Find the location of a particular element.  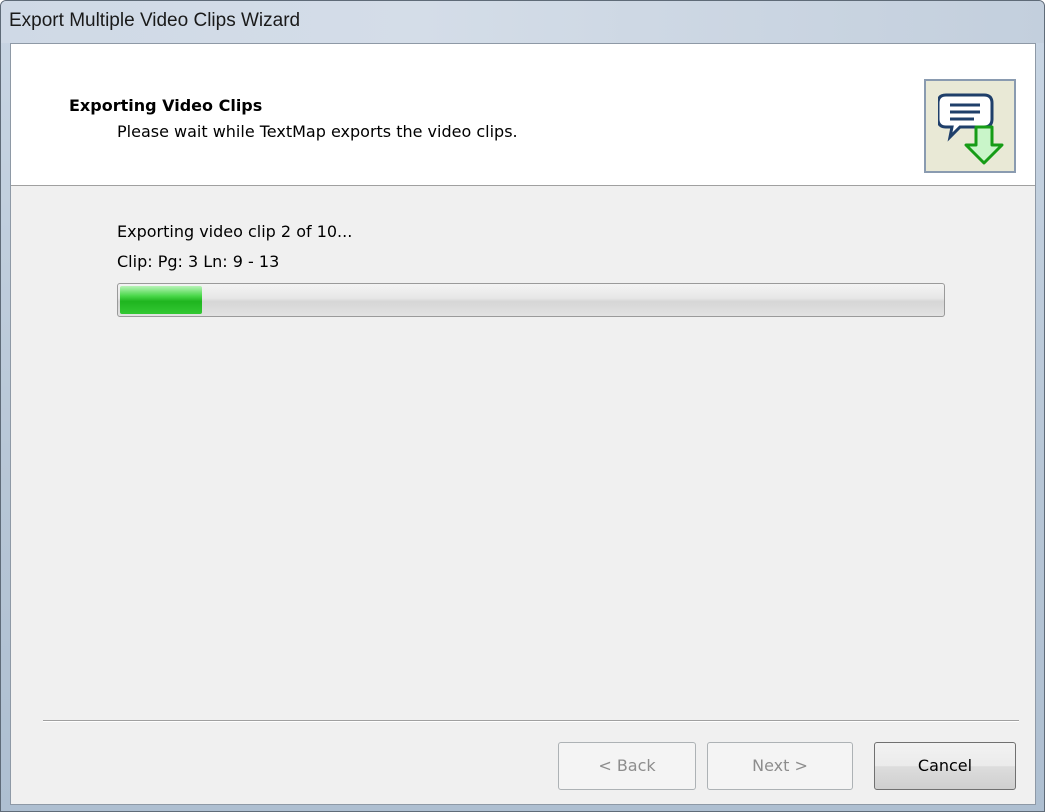

next-button: Next > is located at coordinates (780, 766).